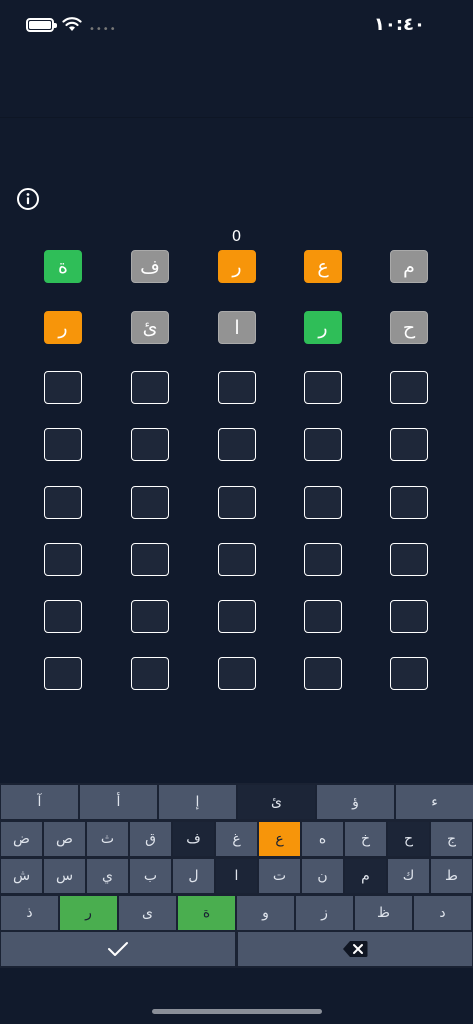 The width and height of the screenshot is (473, 1024). I want to click on key-3-1: ش, so click(21, 876).